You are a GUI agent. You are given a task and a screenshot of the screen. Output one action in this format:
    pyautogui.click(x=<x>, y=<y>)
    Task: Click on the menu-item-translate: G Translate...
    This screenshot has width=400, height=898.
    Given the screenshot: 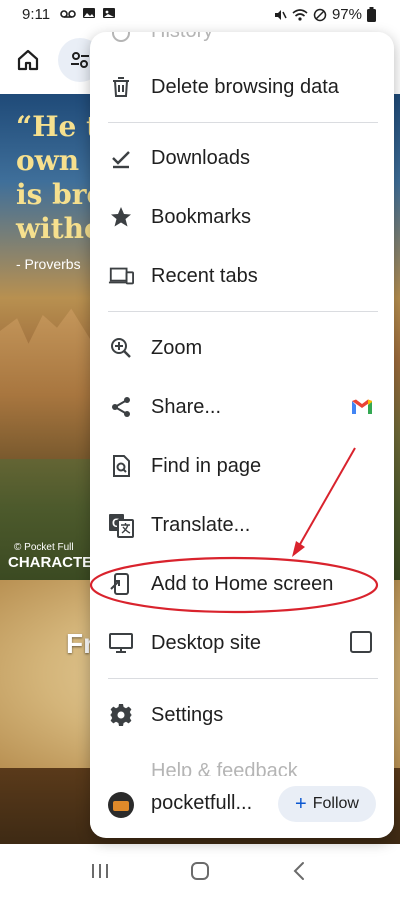 What is the action you would take?
    pyautogui.click(x=242, y=525)
    